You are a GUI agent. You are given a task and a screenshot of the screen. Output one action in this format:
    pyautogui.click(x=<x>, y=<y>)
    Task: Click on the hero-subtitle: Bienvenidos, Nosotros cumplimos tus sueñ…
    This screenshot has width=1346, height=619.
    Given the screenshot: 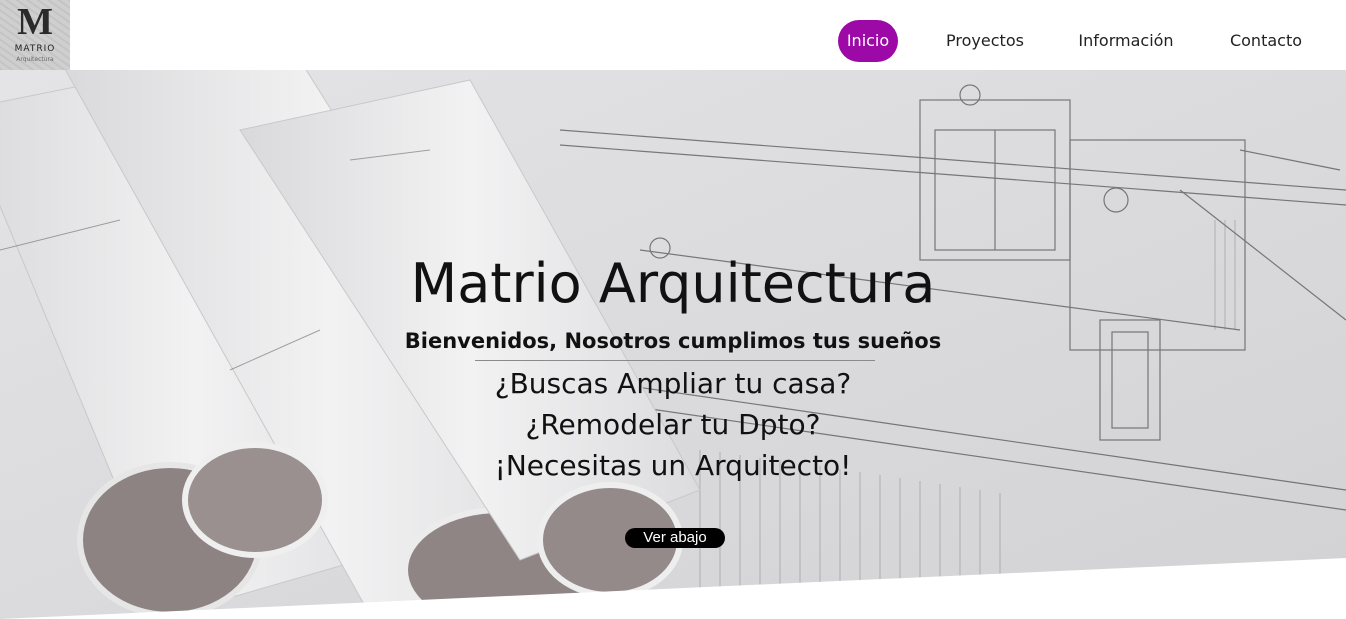 What is the action you would take?
    pyautogui.click(x=673, y=341)
    